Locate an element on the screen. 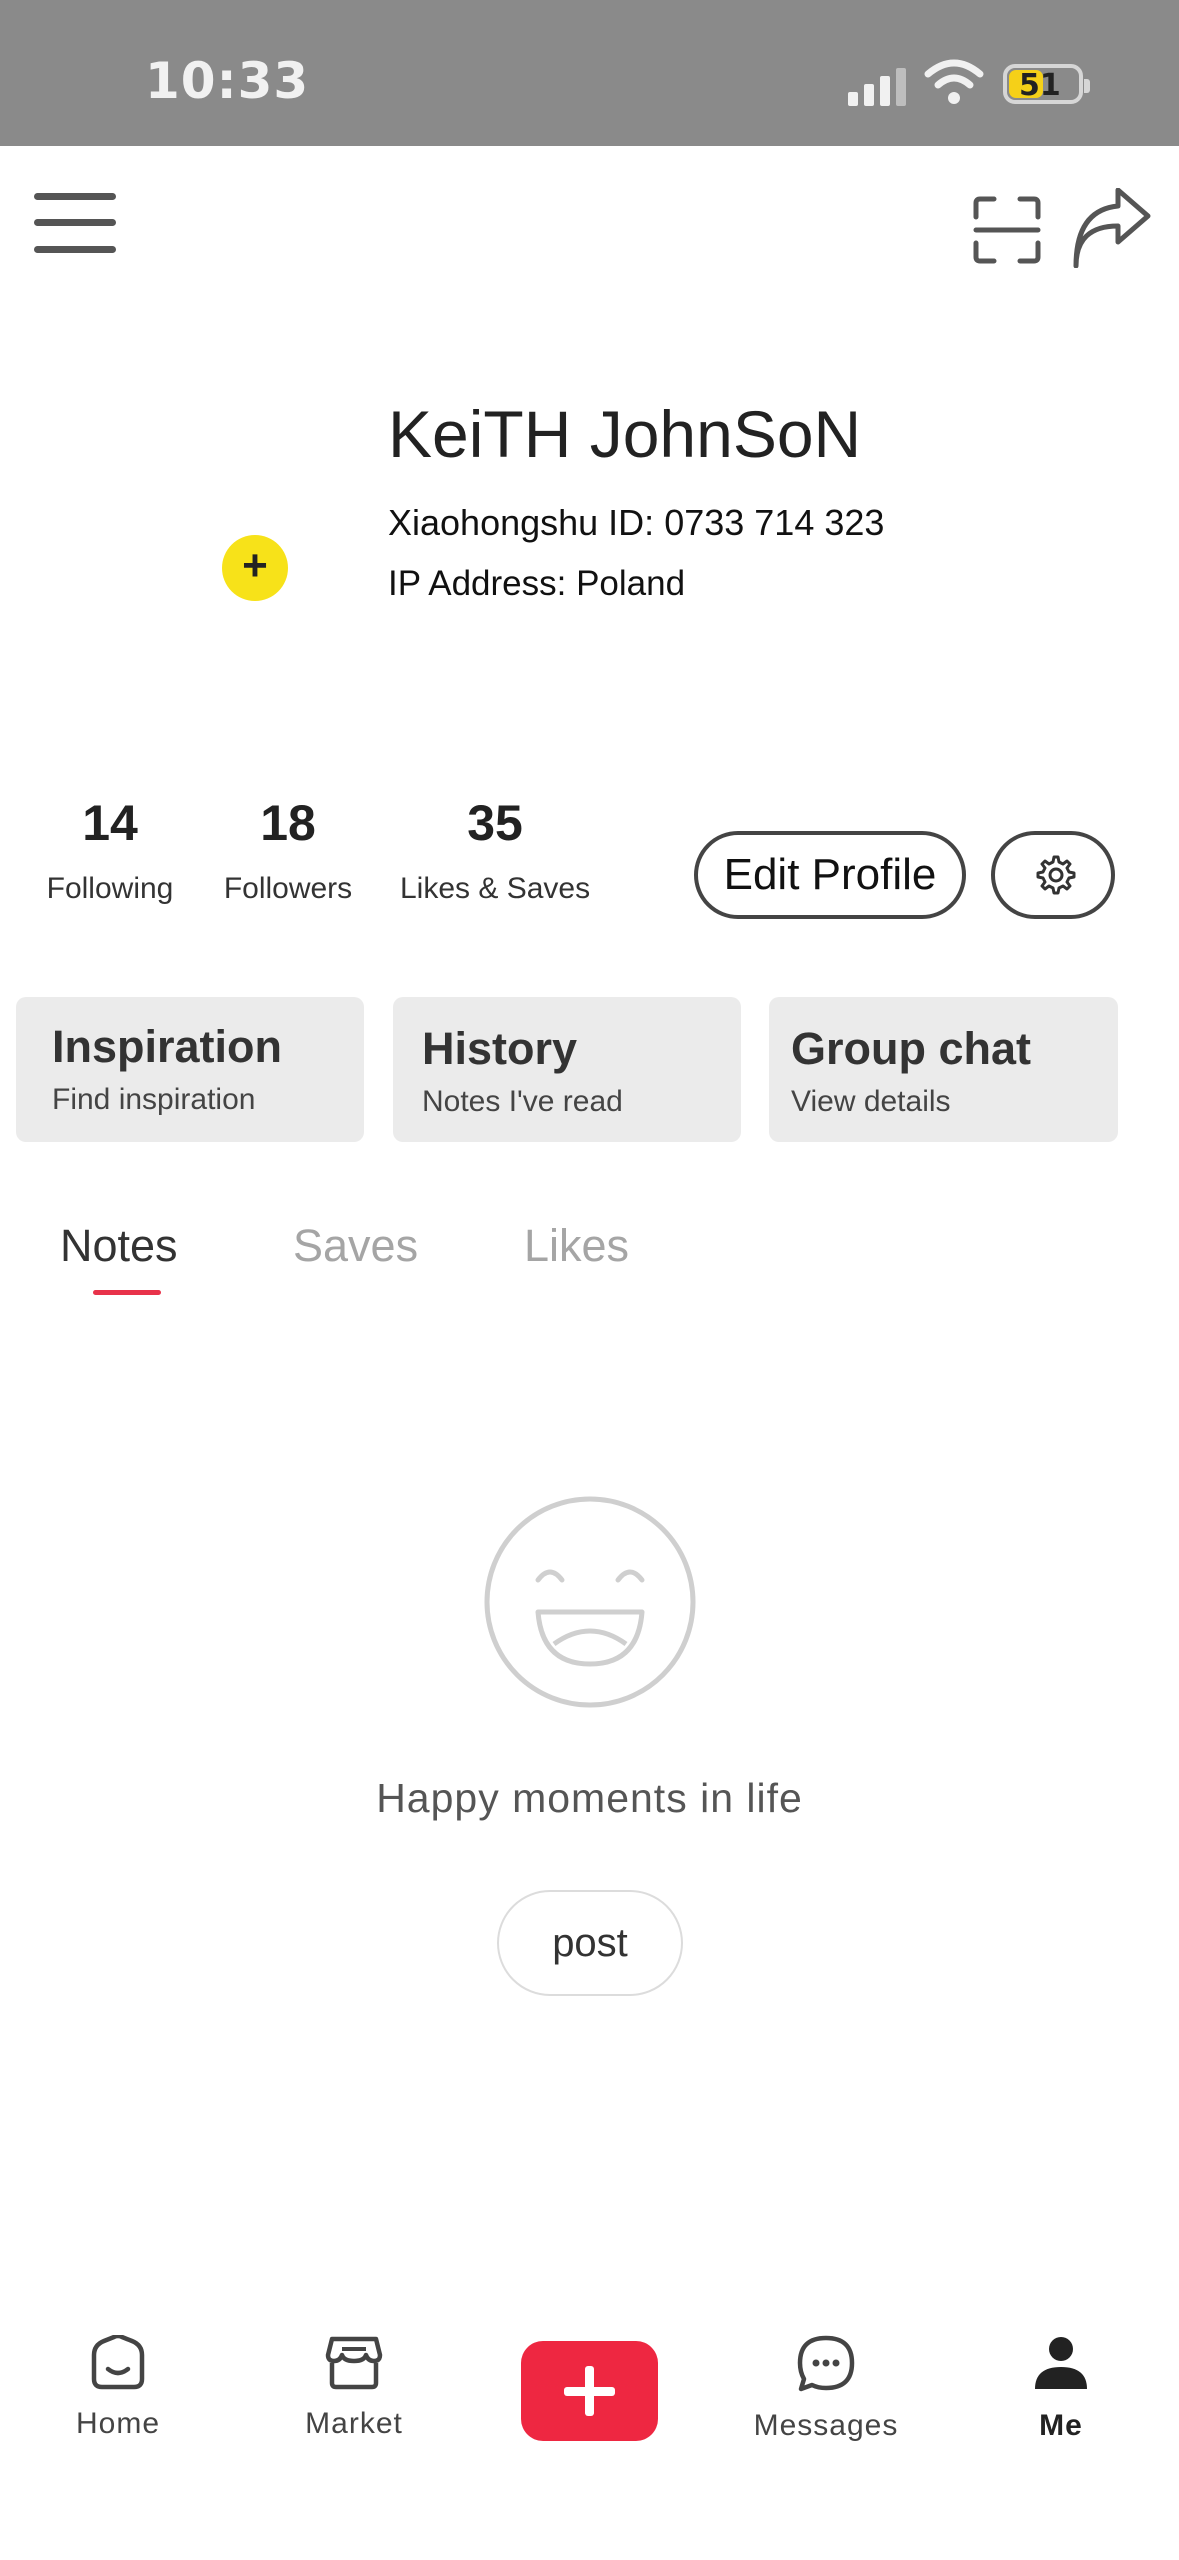 This screenshot has width=1179, height=2560. card-history-title: History is located at coordinates (500, 1048).